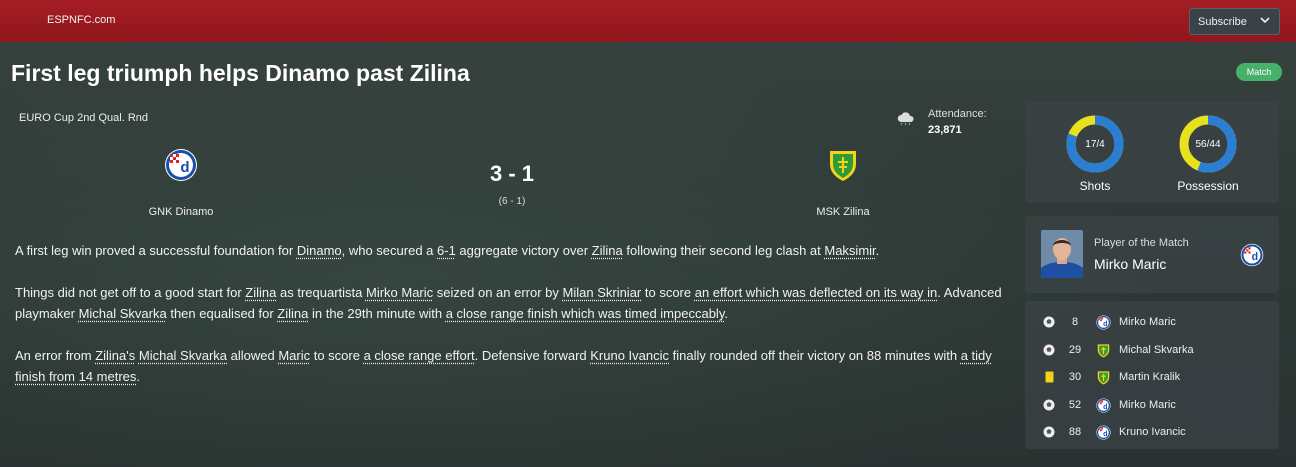 The height and width of the screenshot is (467, 1296). What do you see at coordinates (1075, 432) in the screenshot?
I see `event-minute: 88` at bounding box center [1075, 432].